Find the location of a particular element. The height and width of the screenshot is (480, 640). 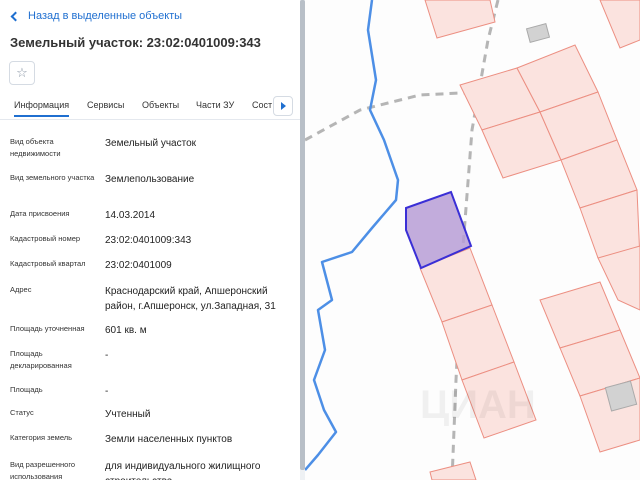

map-watermark: ЦИАН is located at coordinates (478, 405).